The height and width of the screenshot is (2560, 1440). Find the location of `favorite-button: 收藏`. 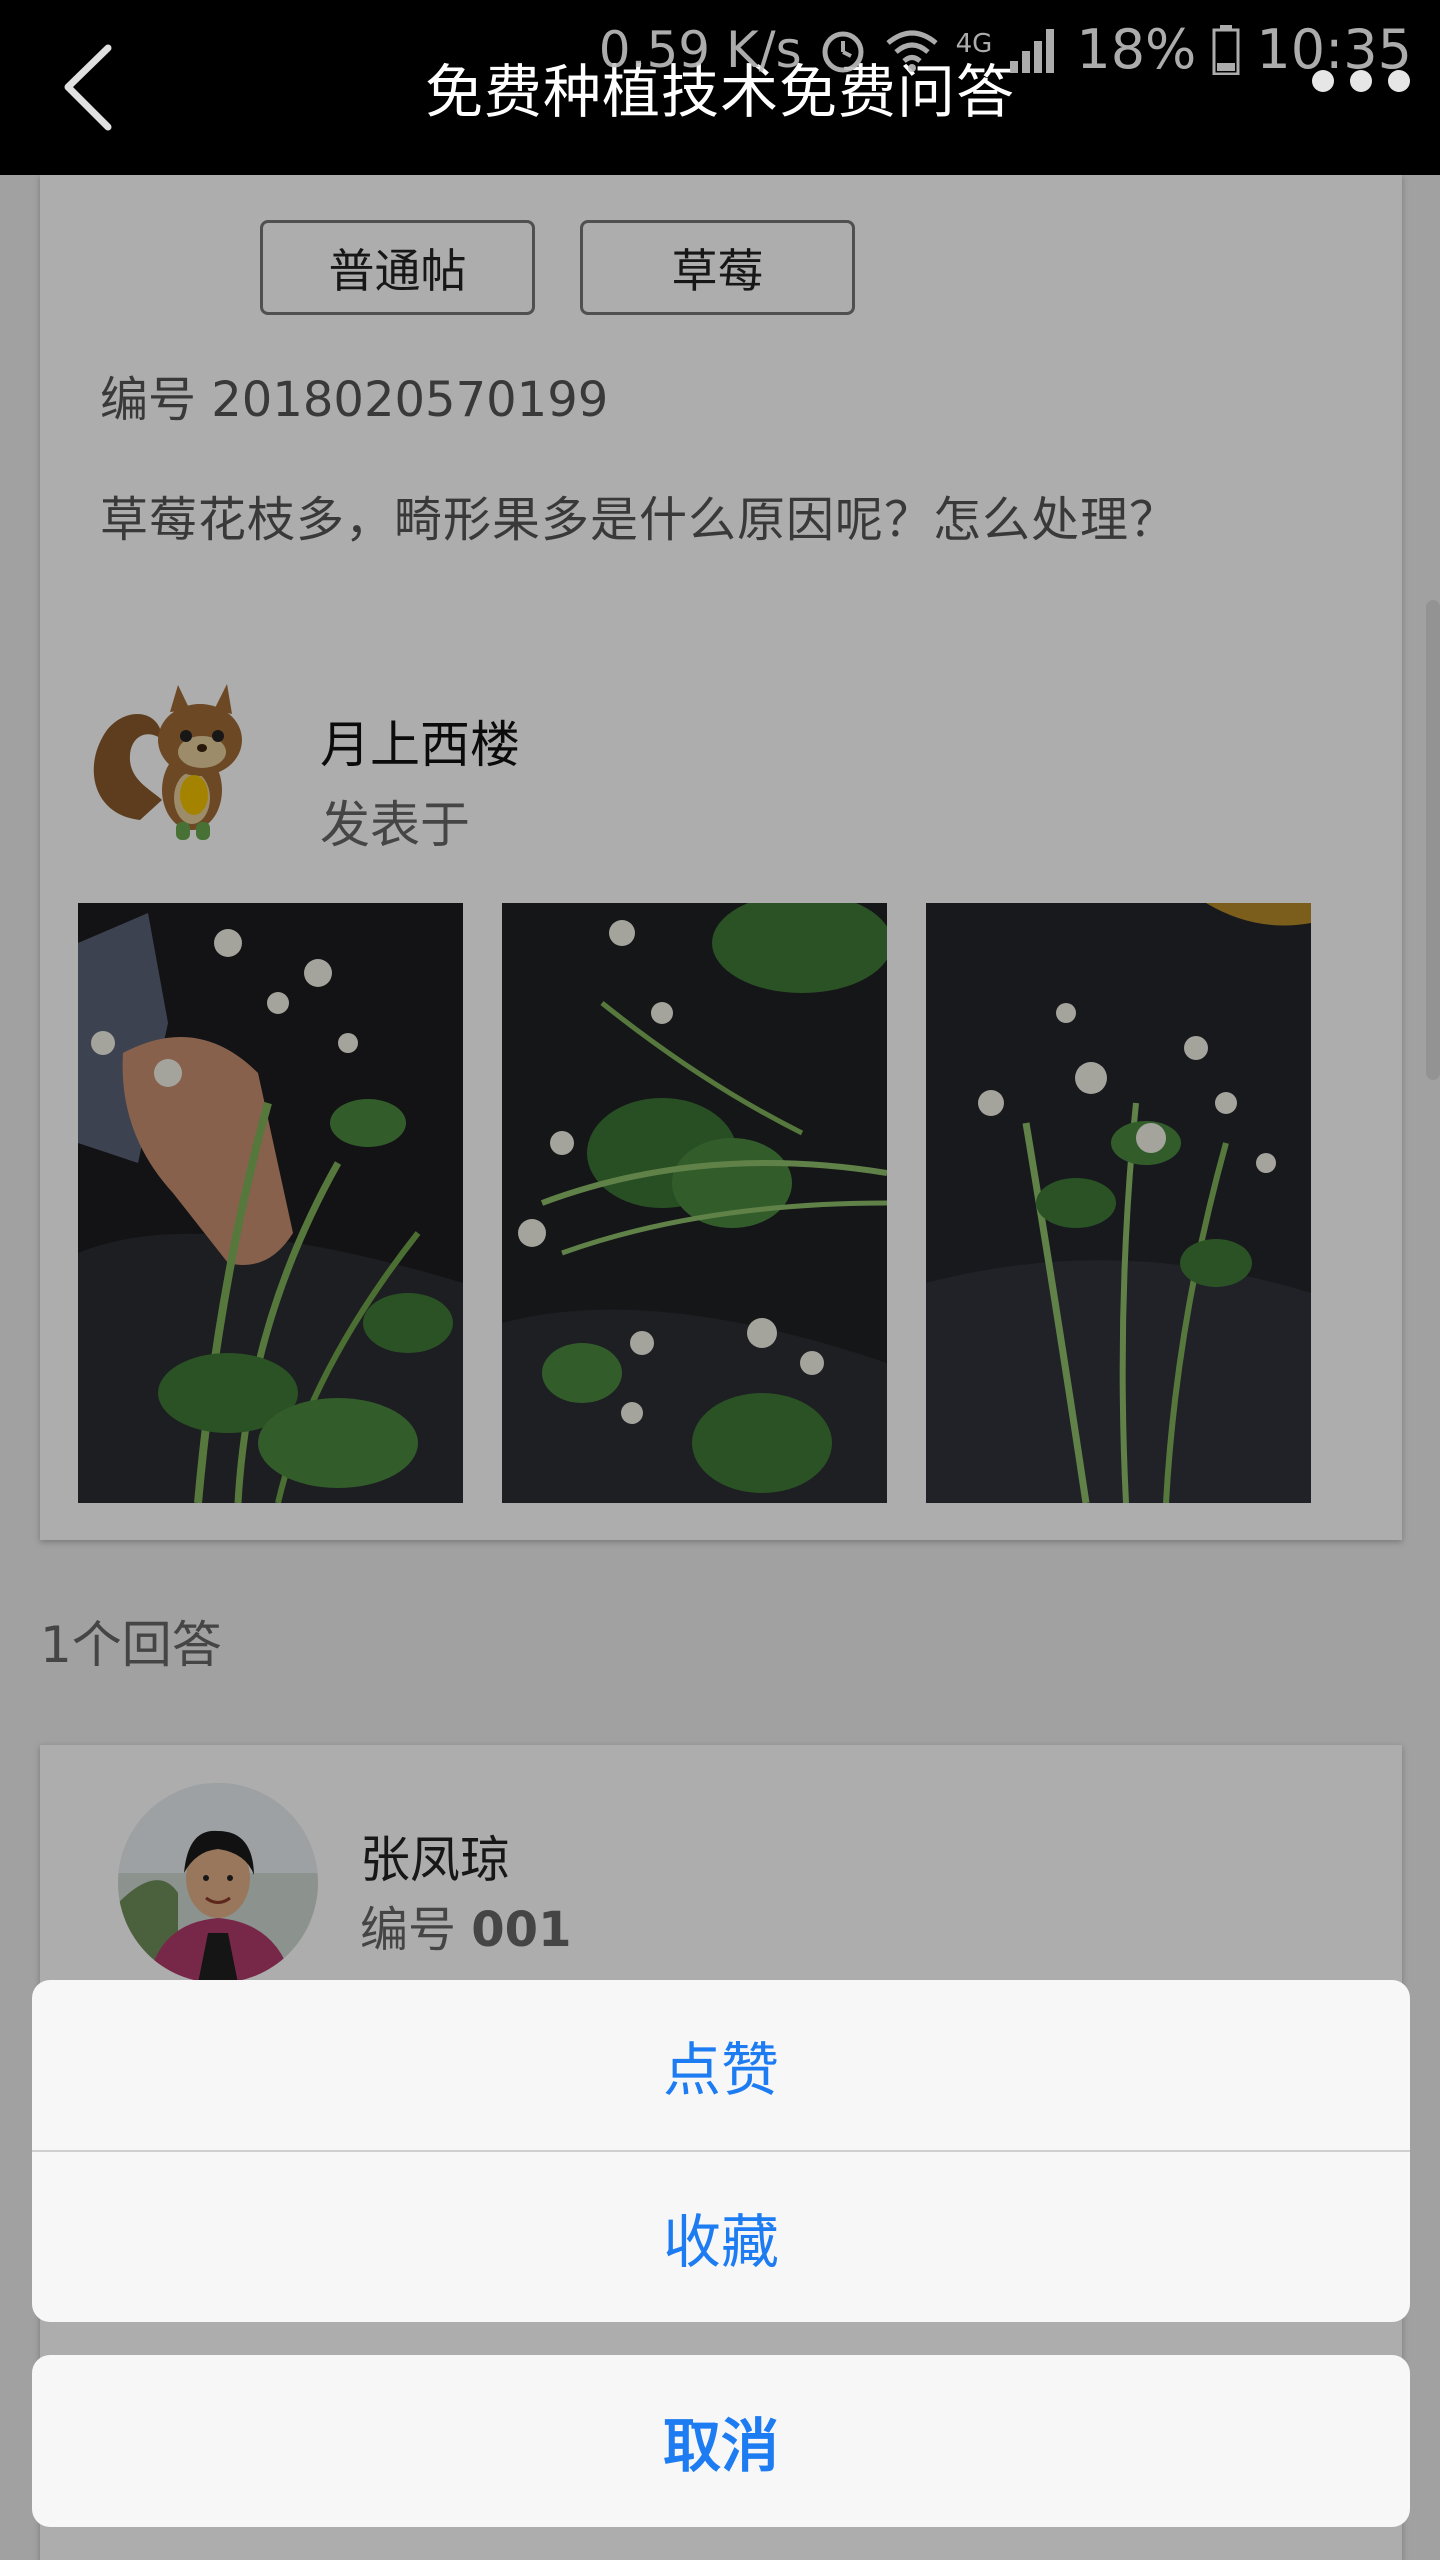

favorite-button: 收藏 is located at coordinates (721, 2237).